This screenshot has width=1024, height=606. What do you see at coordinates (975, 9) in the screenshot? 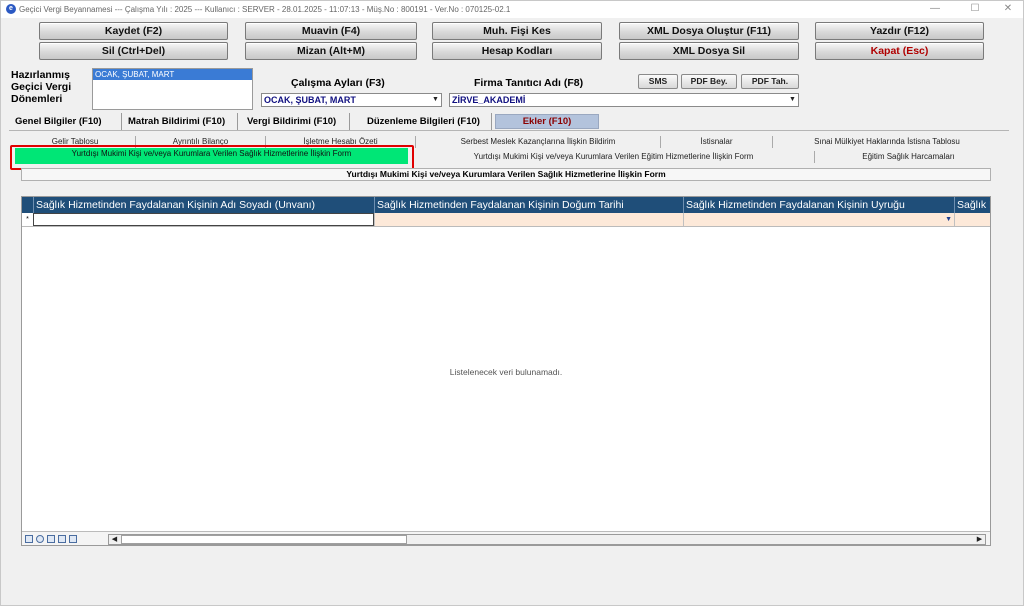
I see `maximize-button: ☐` at bounding box center [975, 9].